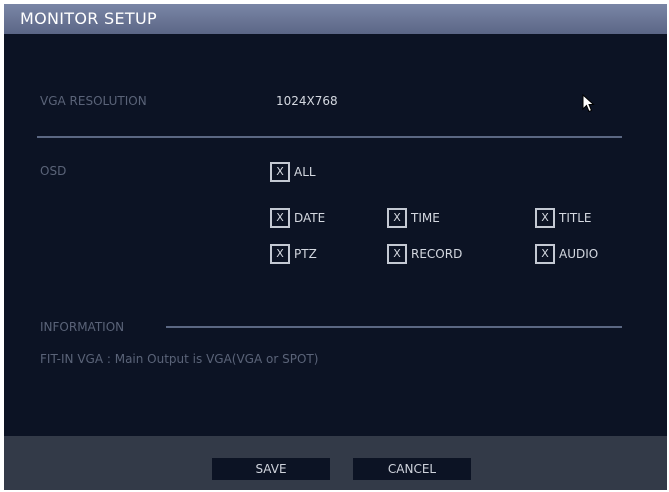  Describe the element at coordinates (394, 327) in the screenshot. I see `information-divider` at that location.